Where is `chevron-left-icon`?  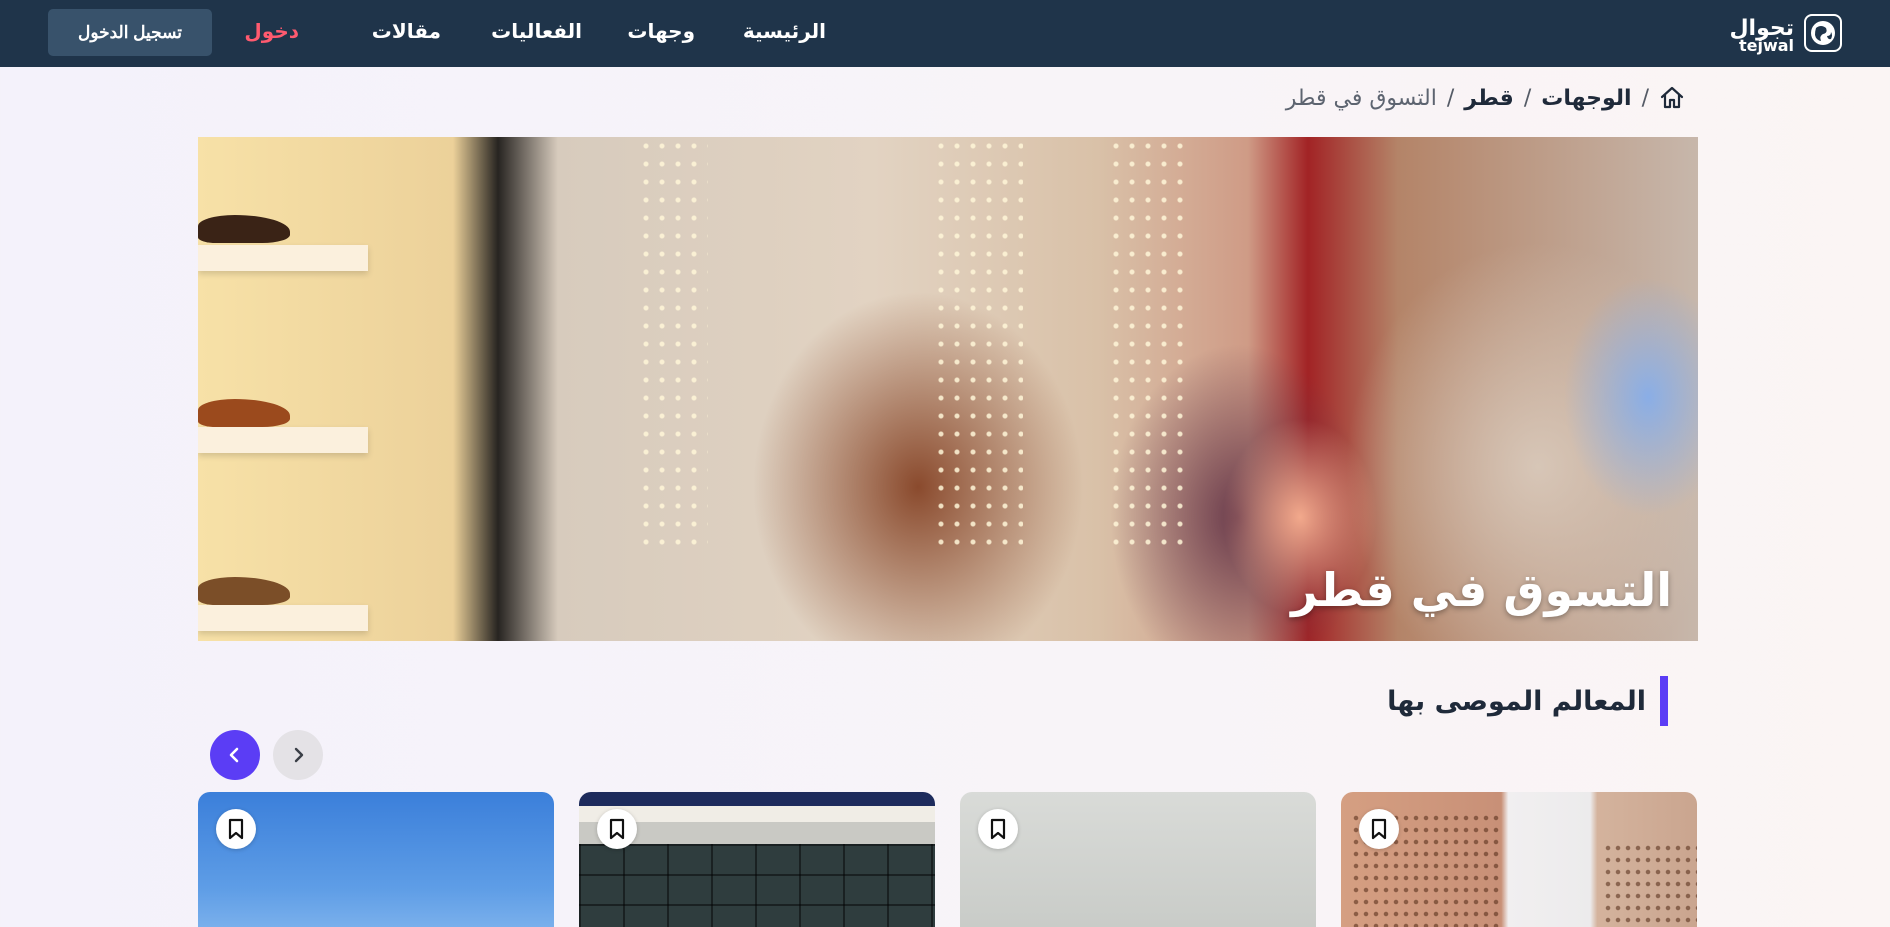 chevron-left-icon is located at coordinates (234, 755).